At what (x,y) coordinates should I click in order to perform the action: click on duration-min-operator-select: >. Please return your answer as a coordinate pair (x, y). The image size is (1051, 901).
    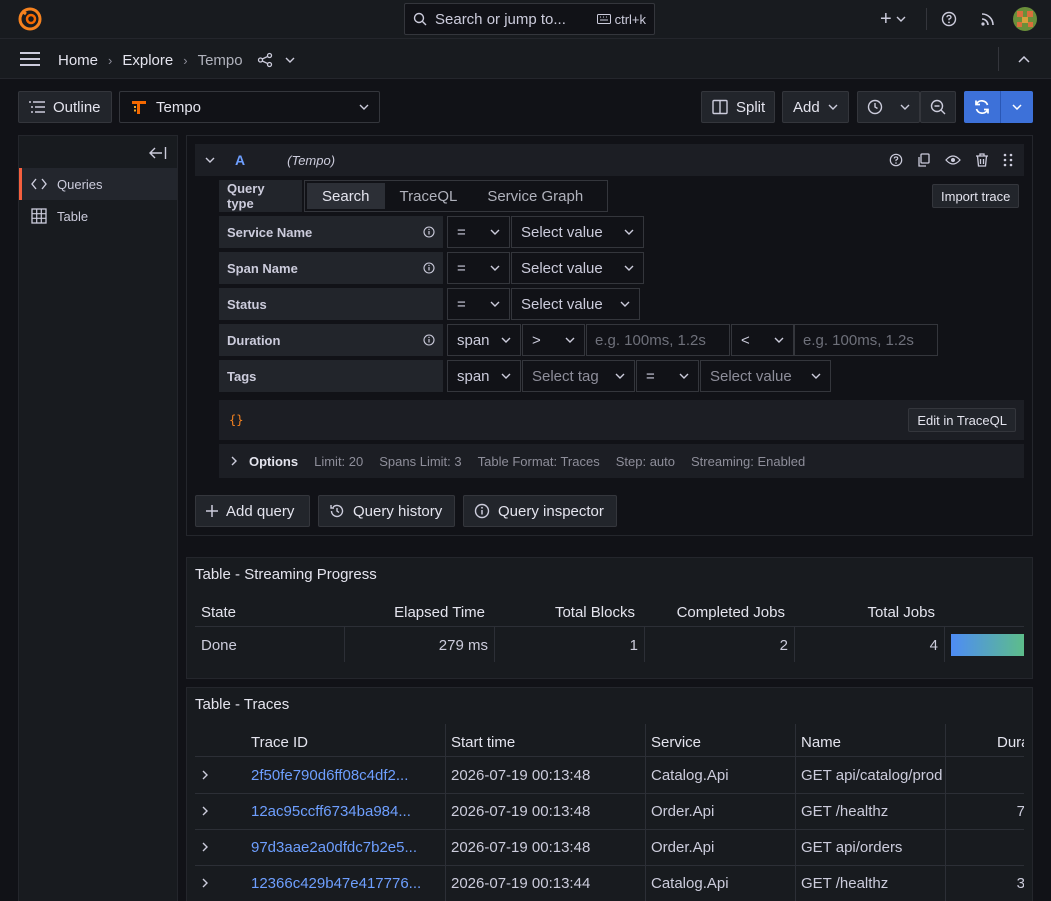
    Looking at the image, I should click on (553, 340).